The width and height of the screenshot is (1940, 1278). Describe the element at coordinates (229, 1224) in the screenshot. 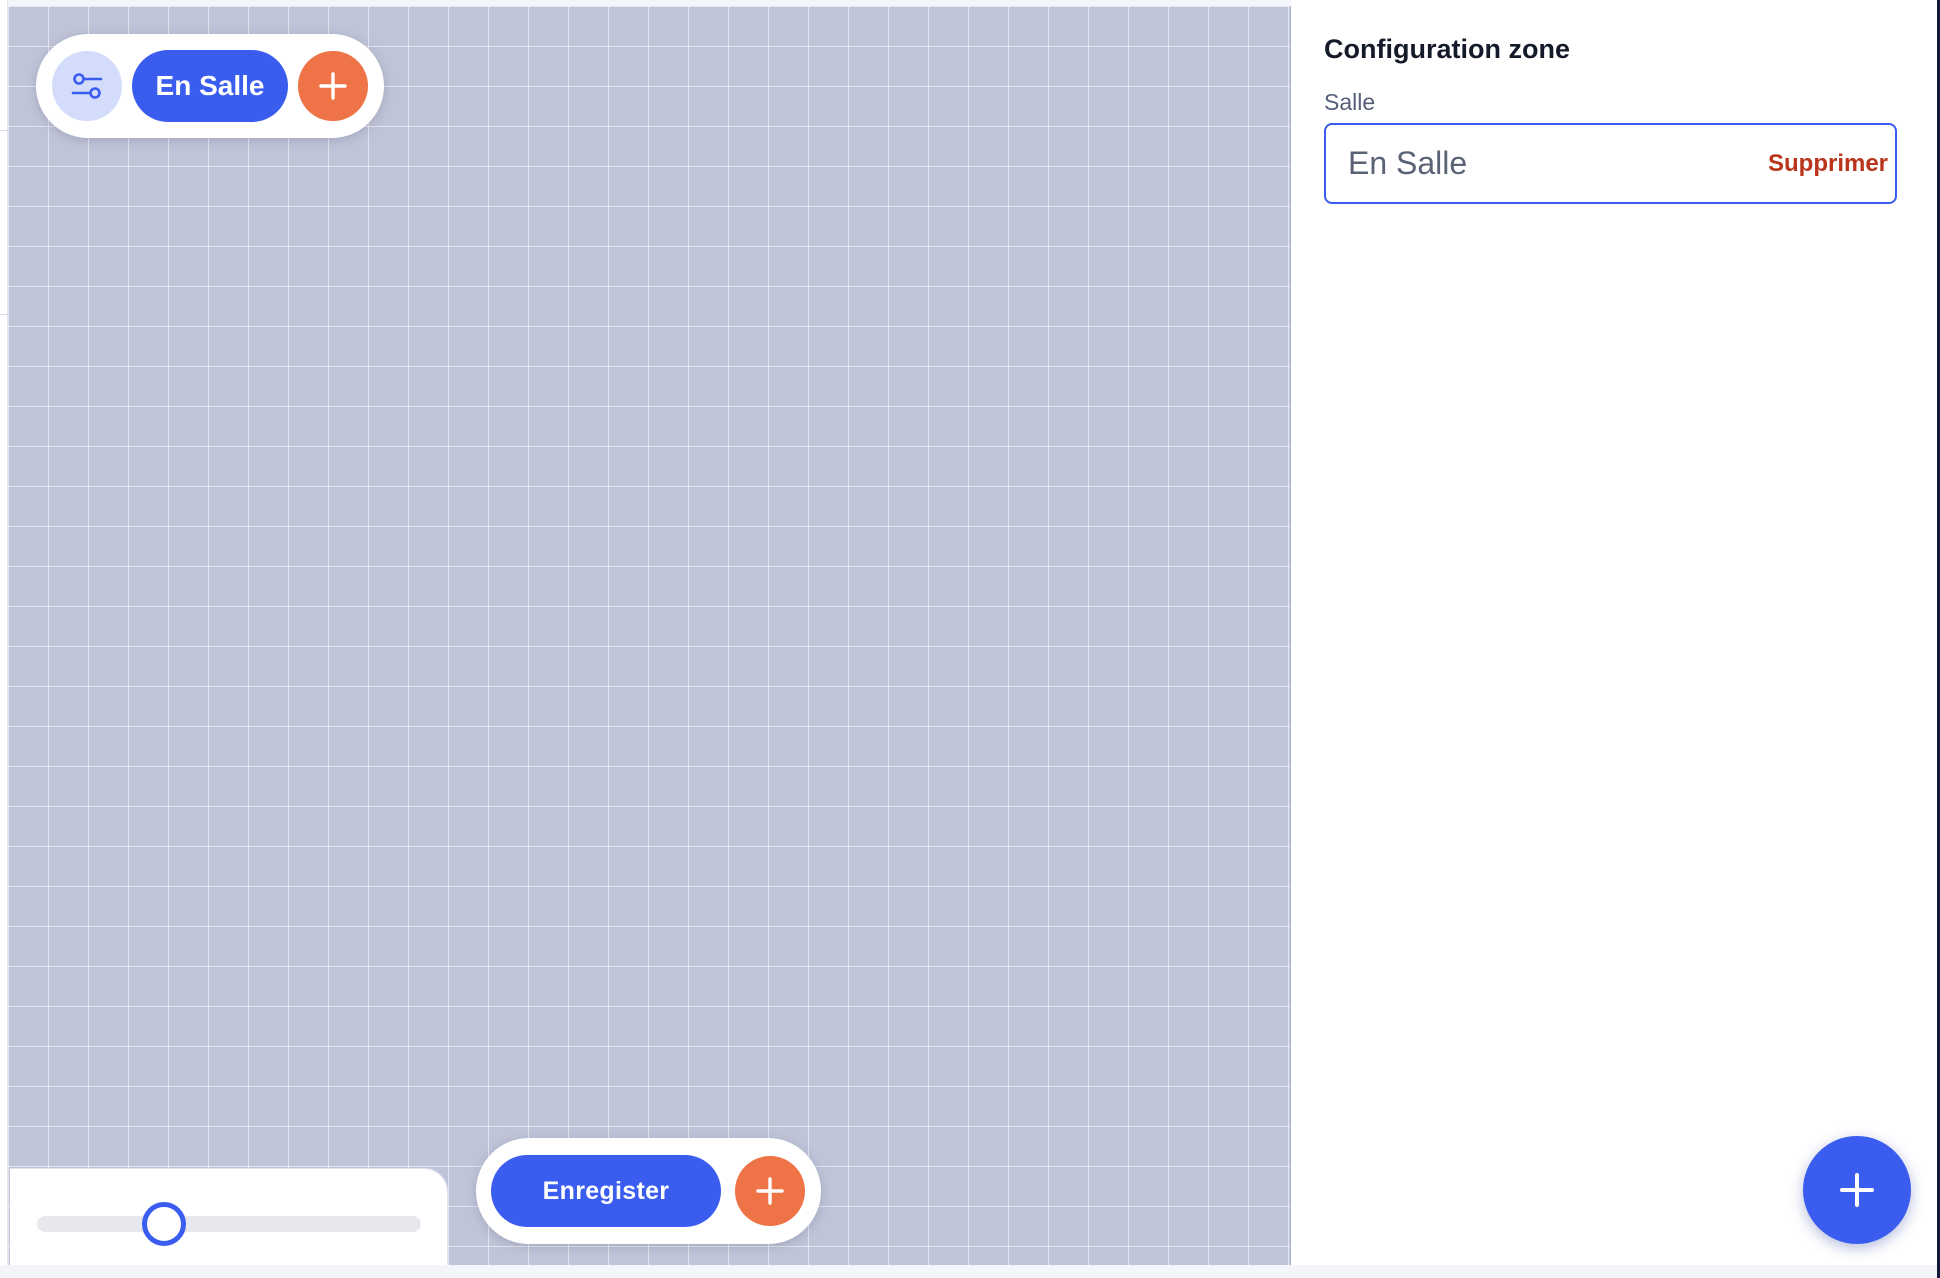

I see `zoom-slider-track` at that location.